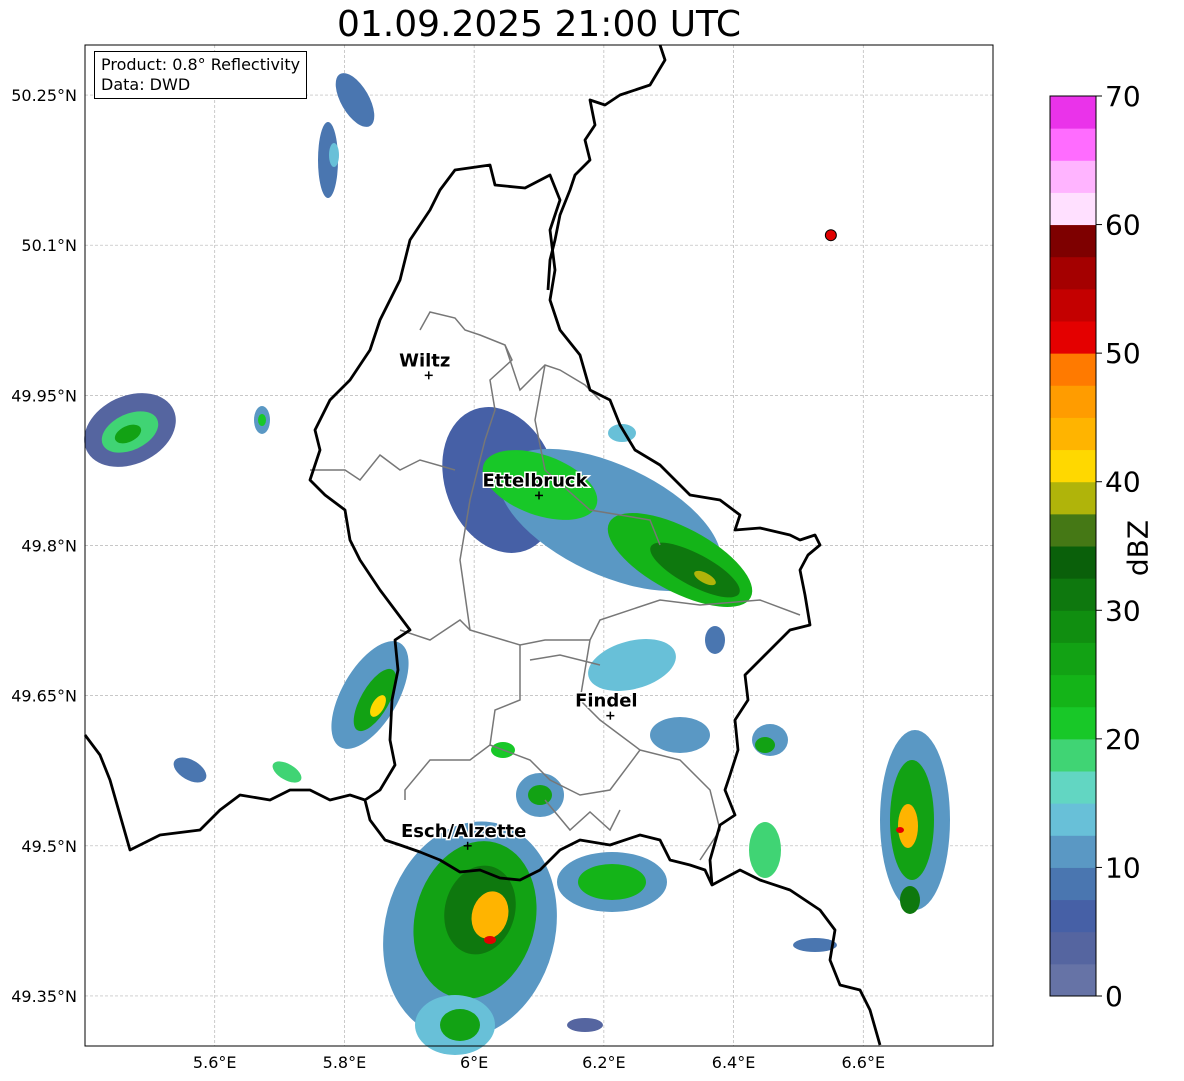 The image size is (1184, 1081). I want to click on city-label: Esch/Alzette, so click(463, 831).